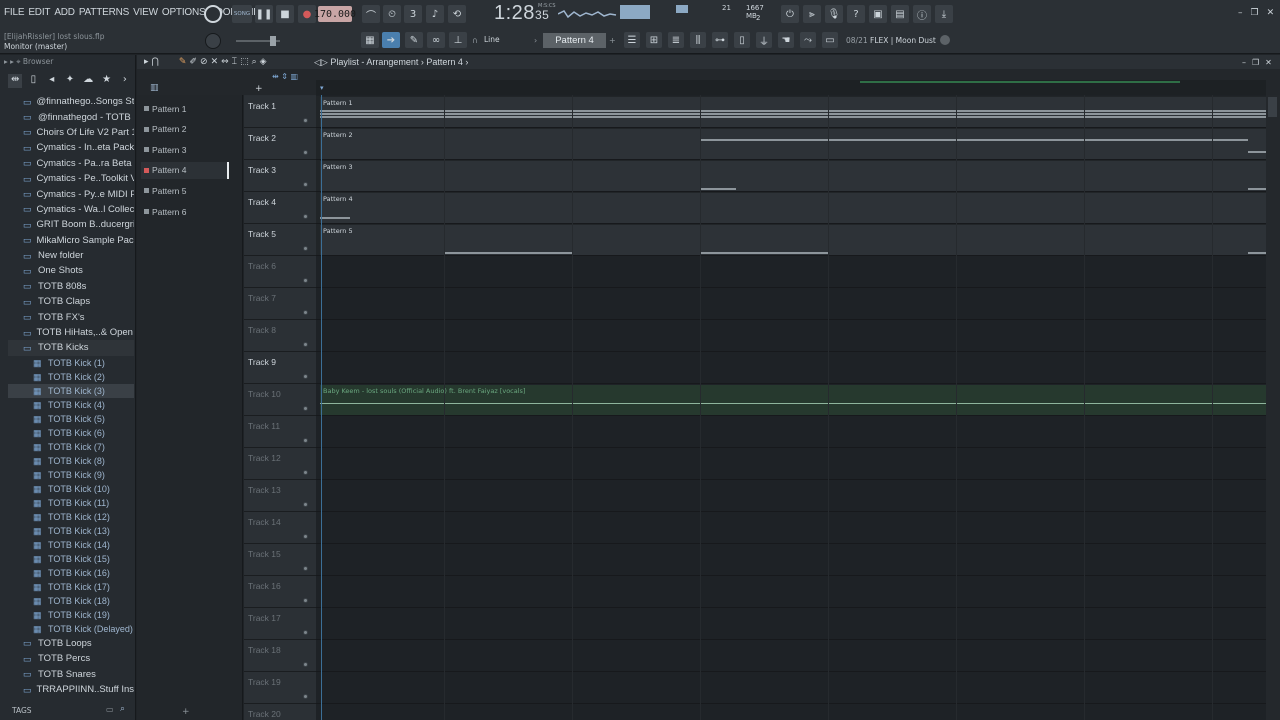 The width and height of the screenshot is (1280, 720). Describe the element at coordinates (39, 12) in the screenshot. I see `menu-item-edit: EDIT` at that location.